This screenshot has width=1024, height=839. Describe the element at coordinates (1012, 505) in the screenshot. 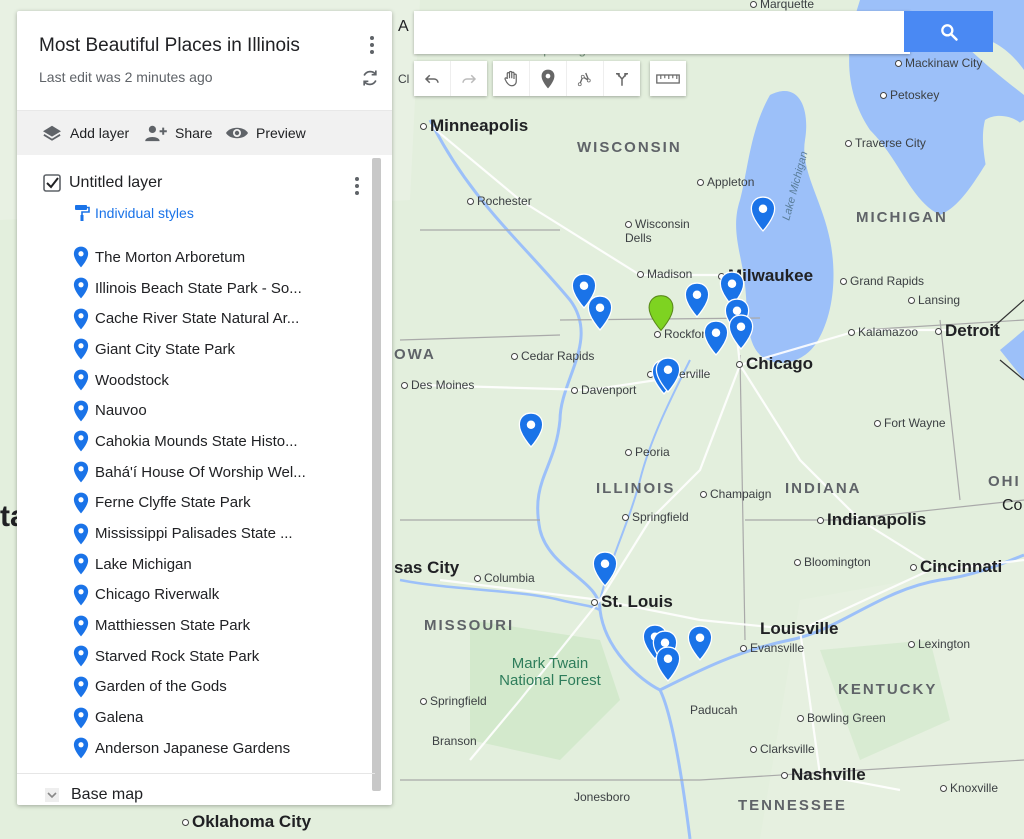

I see `city-co: Co` at that location.